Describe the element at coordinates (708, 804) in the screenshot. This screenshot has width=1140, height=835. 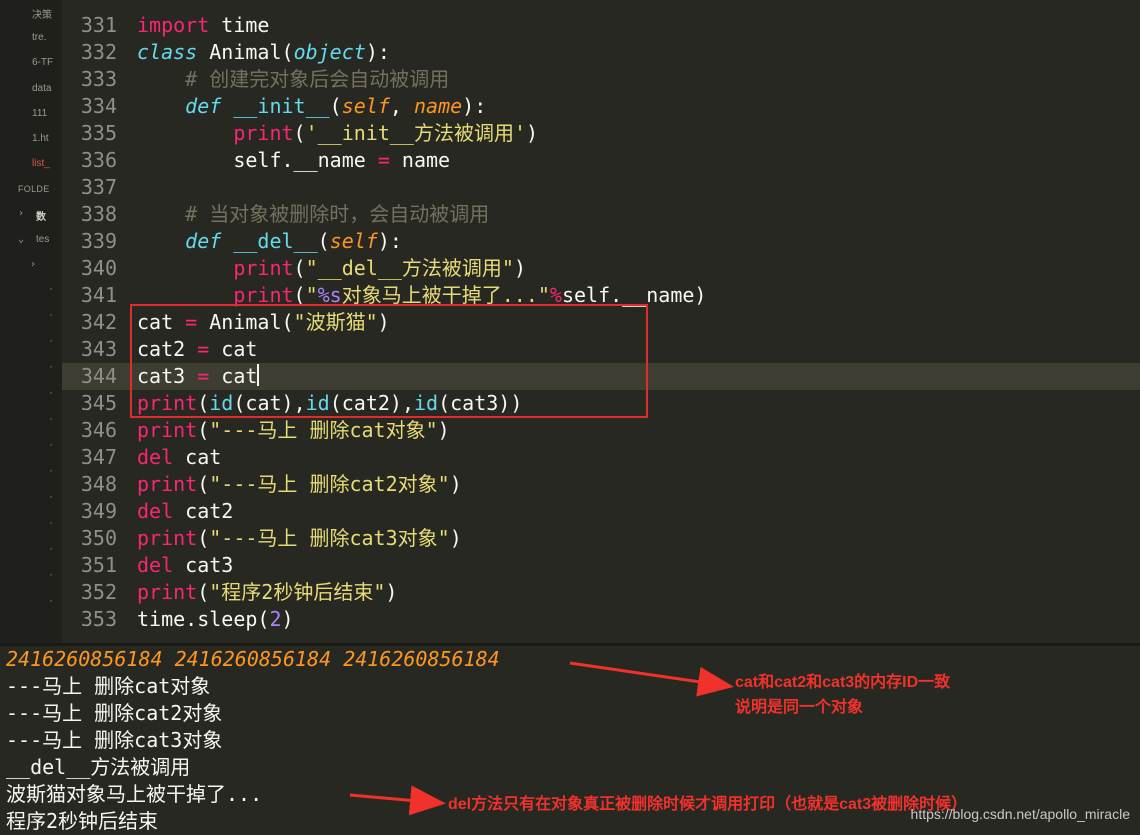
I see `del-note: del方法只有在对象真正被删除时候才调用打印（也就是cat3被删除时候）` at that location.